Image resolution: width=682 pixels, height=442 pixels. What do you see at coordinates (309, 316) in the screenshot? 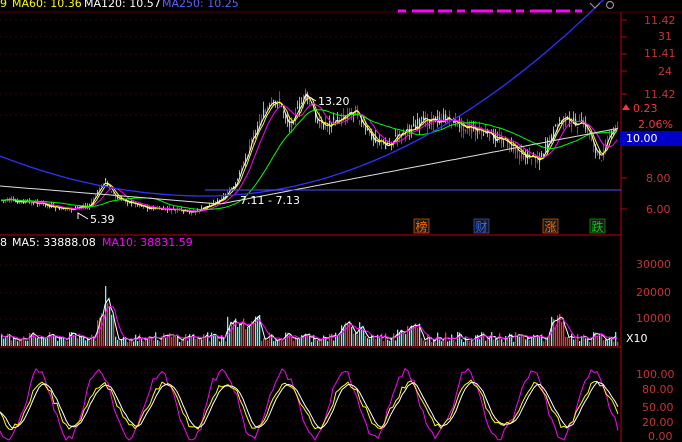
I see `volume-pane` at bounding box center [309, 316].